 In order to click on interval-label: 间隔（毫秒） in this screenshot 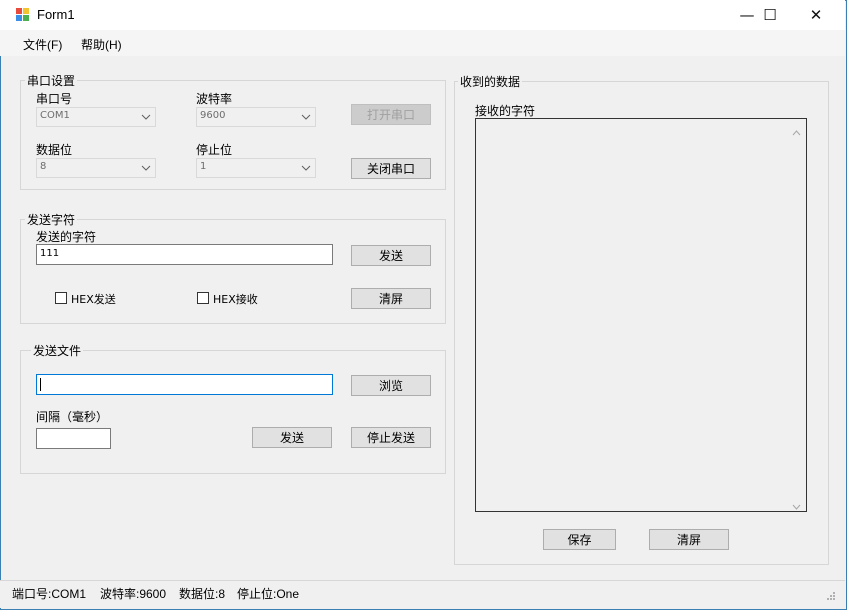, I will do `click(72, 417)`.